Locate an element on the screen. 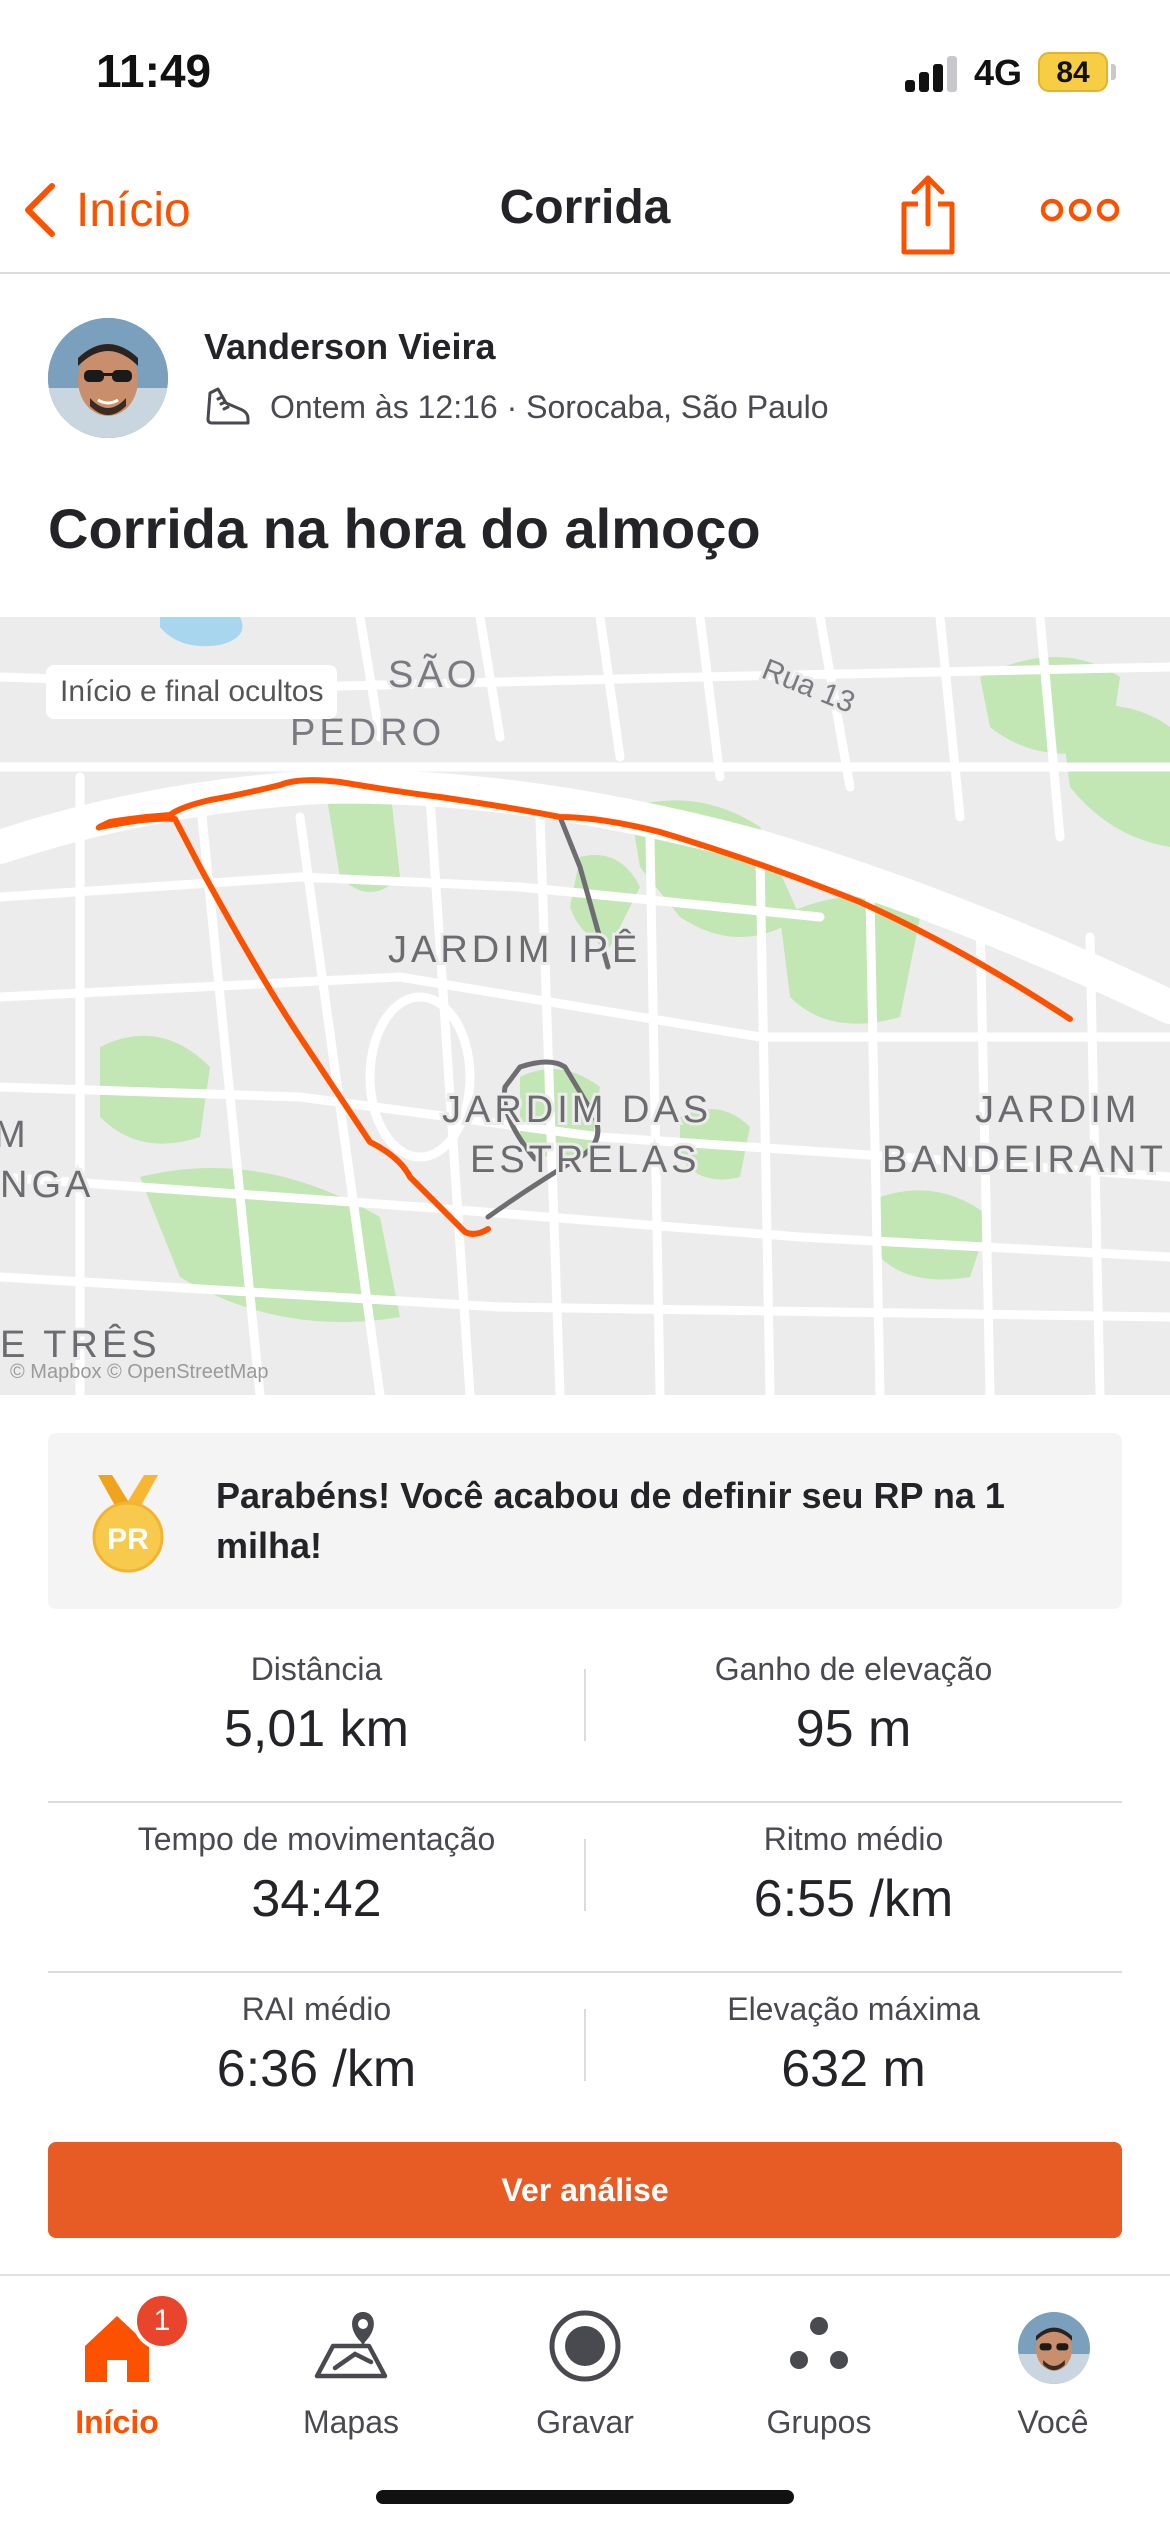 The width and height of the screenshot is (1170, 2532). tab-label: Você is located at coordinates (1053, 2422).